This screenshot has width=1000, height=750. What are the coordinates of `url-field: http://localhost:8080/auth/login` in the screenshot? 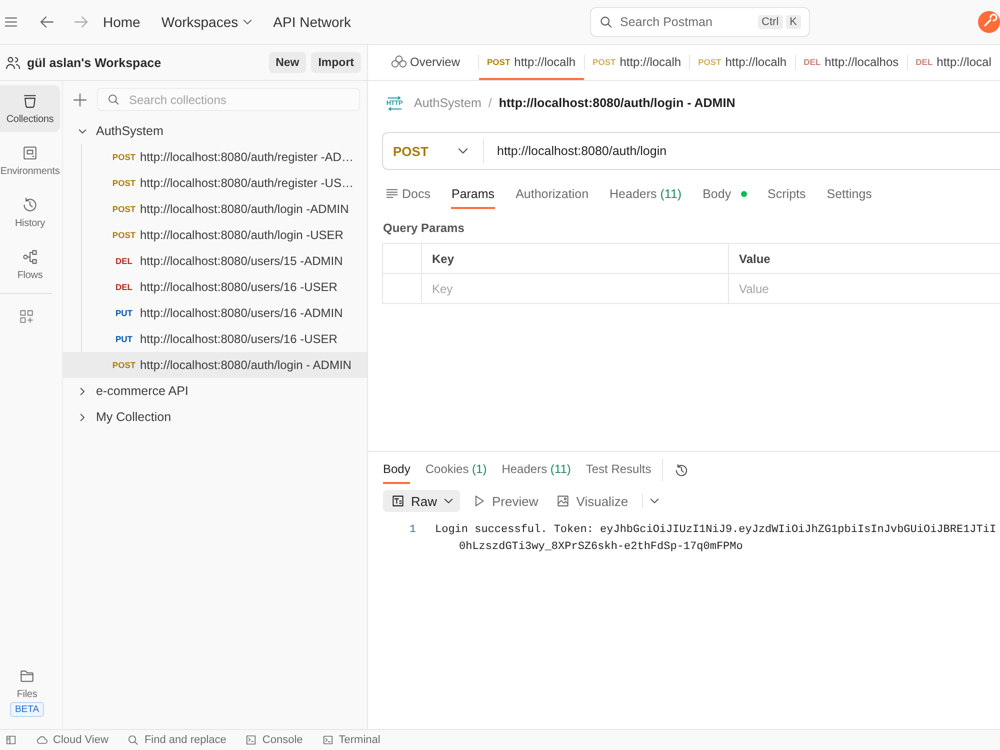 It's located at (748, 151).